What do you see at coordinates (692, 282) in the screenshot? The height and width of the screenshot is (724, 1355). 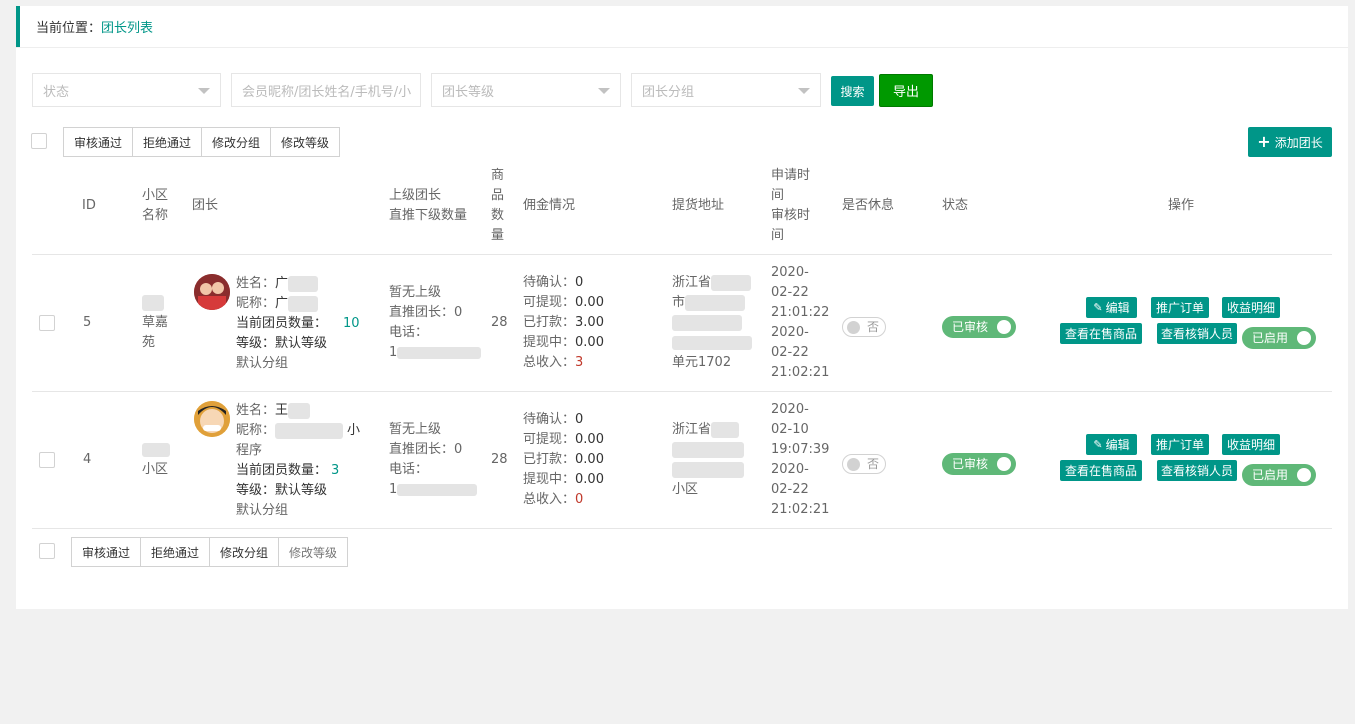 I see `address-line: 浙江省` at bounding box center [692, 282].